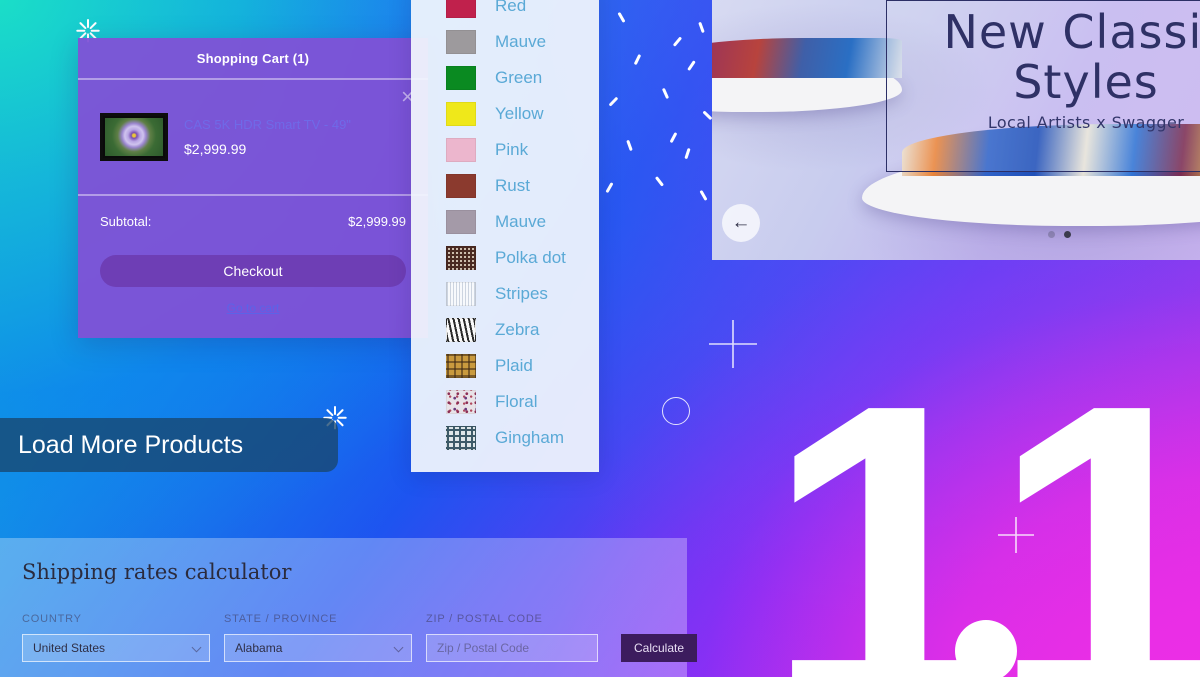 The image size is (1200, 677). What do you see at coordinates (516, 401) in the screenshot?
I see `swatch-label: Floral` at bounding box center [516, 401].